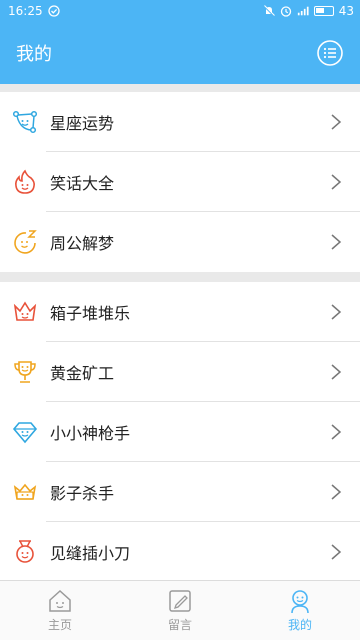 The height and width of the screenshot is (640, 360). I want to click on menu-item-shadow-killer: 影子杀手, so click(180, 492).